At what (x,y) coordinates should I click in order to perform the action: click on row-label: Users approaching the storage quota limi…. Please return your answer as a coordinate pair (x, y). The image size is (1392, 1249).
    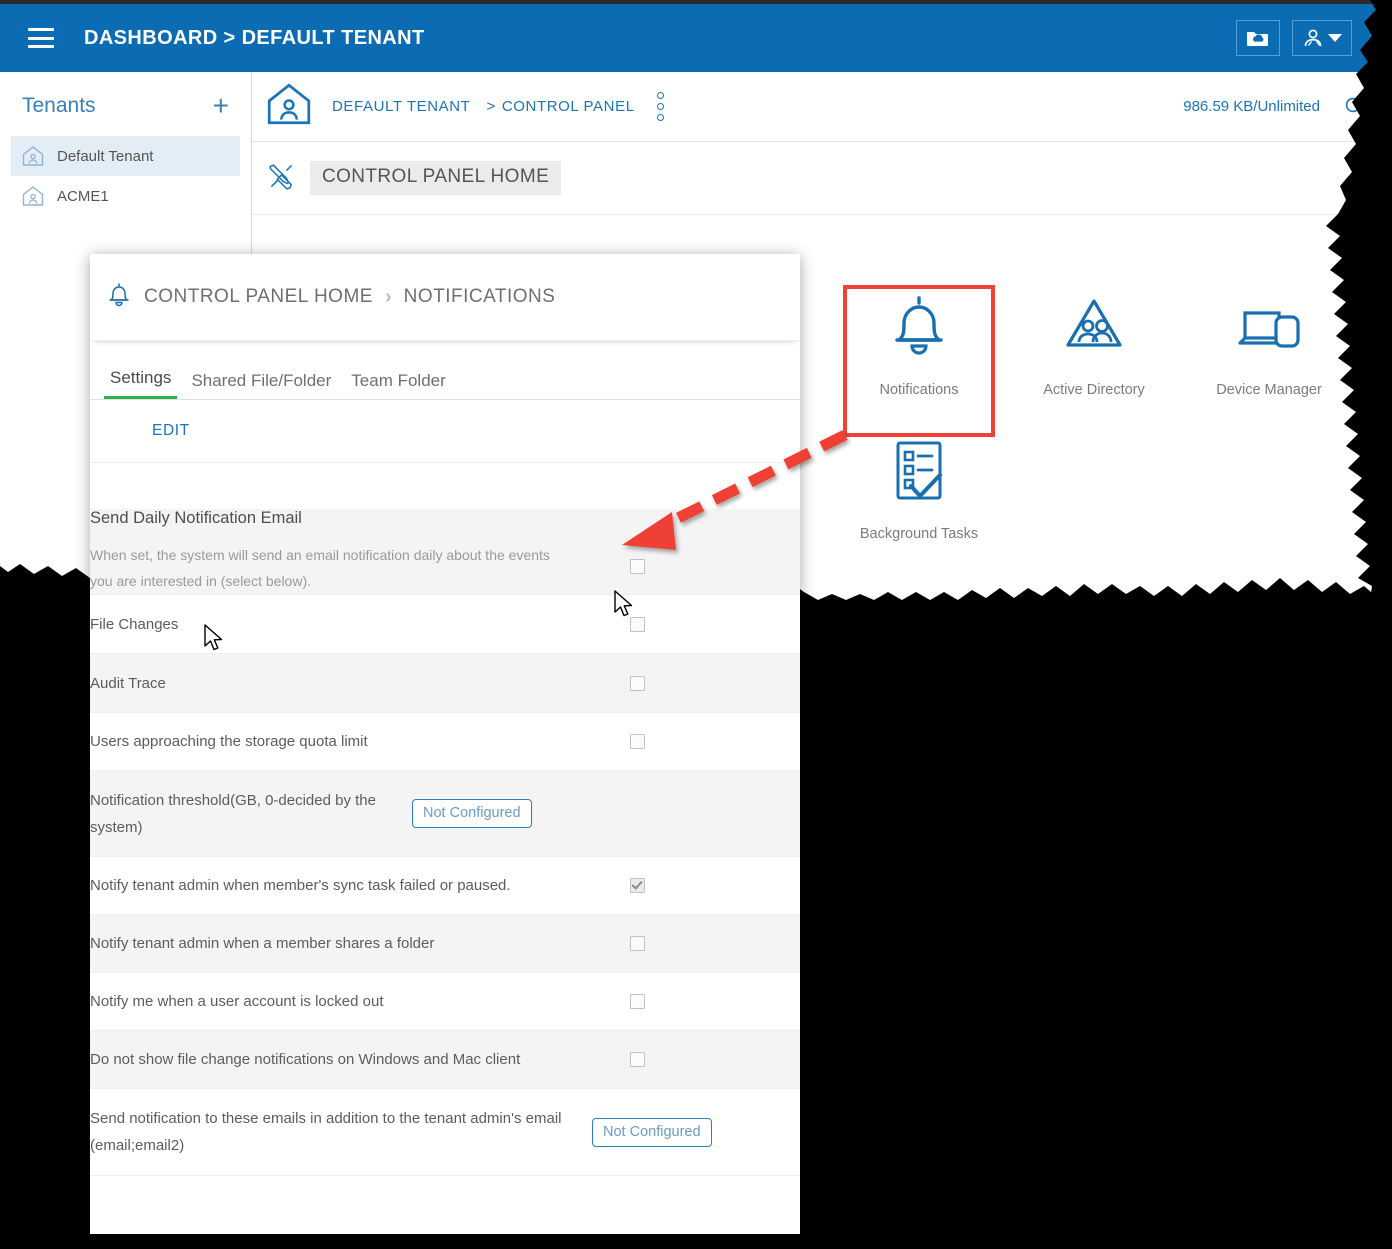
    Looking at the image, I should click on (229, 741).